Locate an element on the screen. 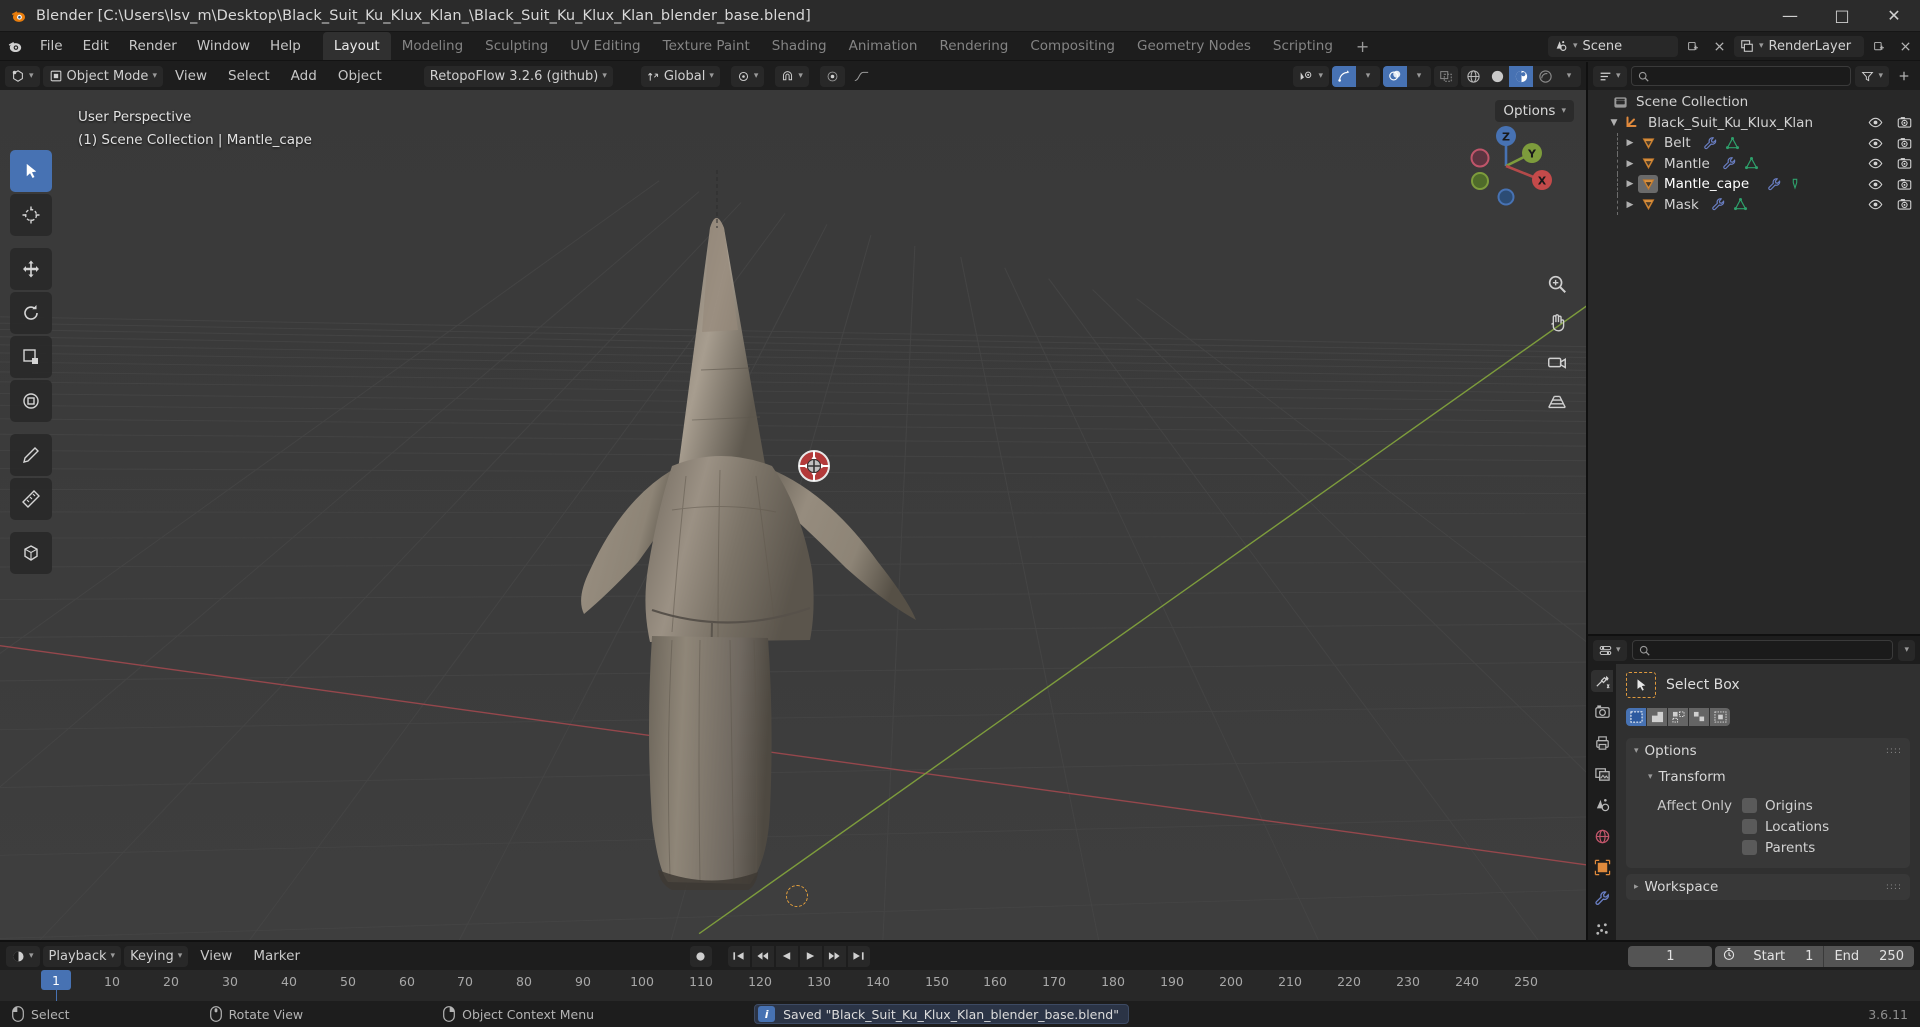  collection-disclose-triangle: ▼ is located at coordinates (1614, 123).